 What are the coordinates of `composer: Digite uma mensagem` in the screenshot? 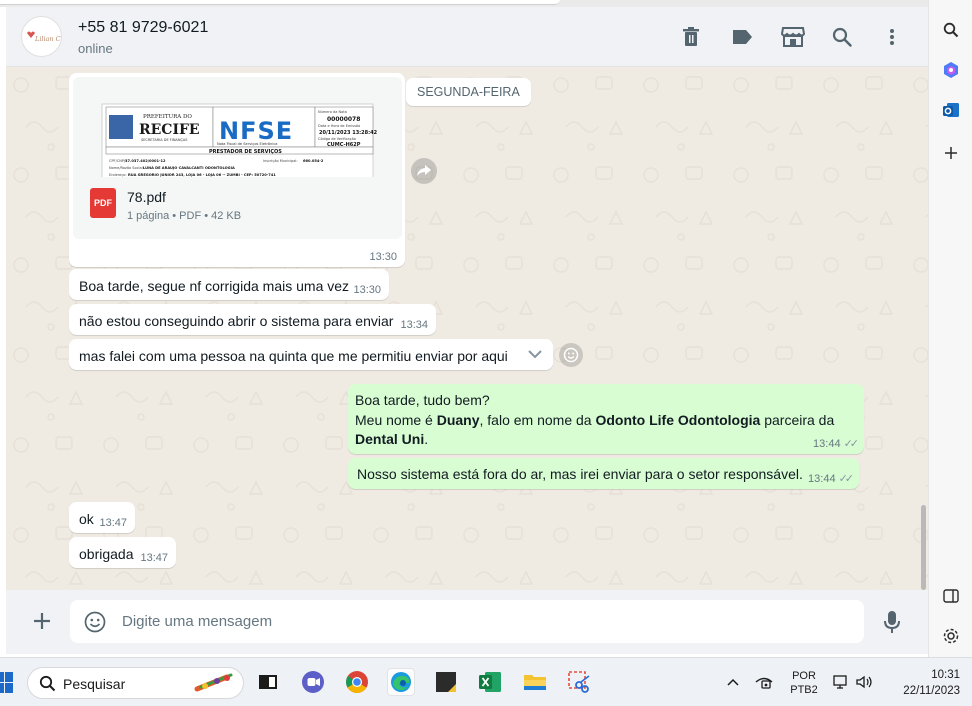 It's located at (467, 622).